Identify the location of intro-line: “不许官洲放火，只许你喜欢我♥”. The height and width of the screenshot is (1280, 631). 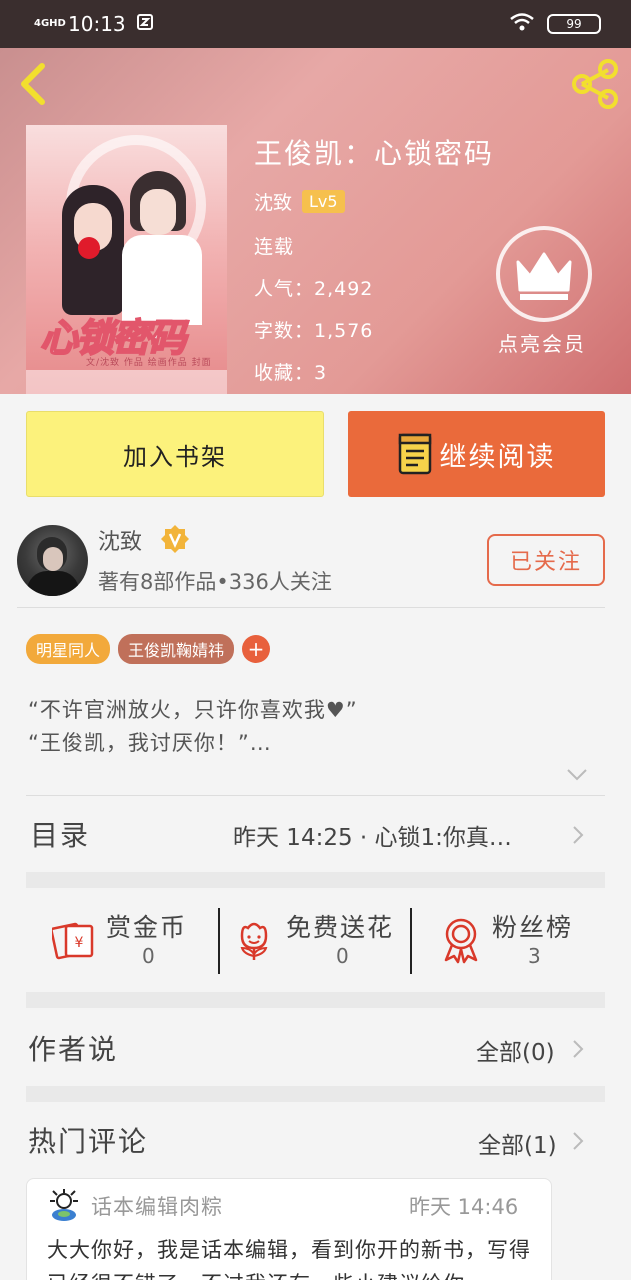
(193, 710).